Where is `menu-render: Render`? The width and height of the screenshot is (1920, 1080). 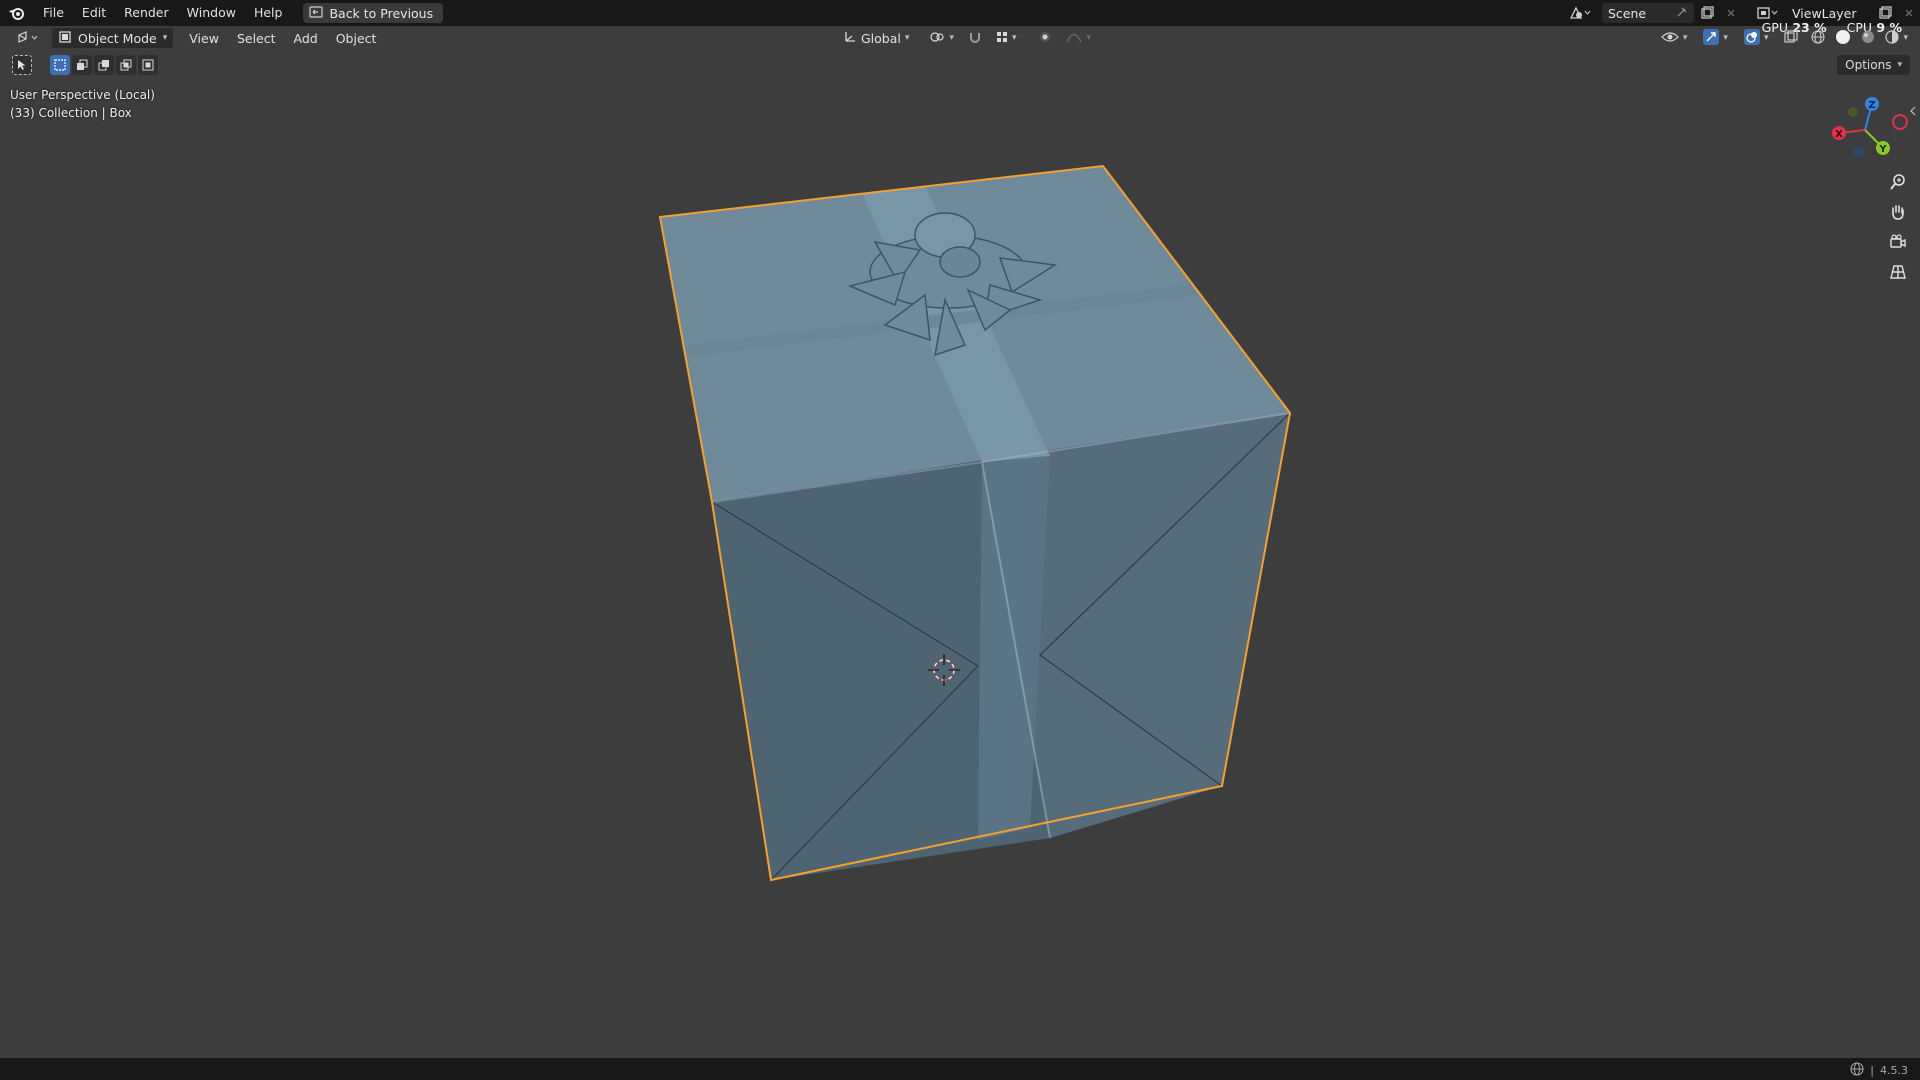 menu-render: Render is located at coordinates (146, 13).